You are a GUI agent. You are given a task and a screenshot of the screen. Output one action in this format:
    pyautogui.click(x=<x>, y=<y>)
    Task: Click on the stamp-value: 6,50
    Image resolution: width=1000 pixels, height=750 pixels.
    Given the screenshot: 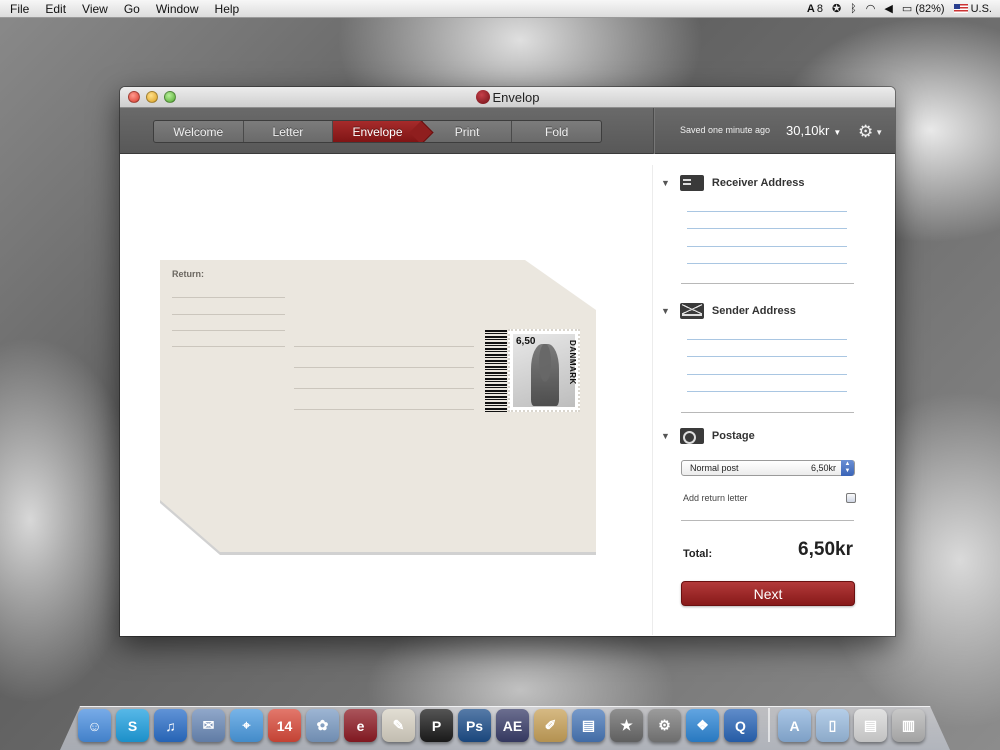 What is the action you would take?
    pyautogui.click(x=526, y=341)
    